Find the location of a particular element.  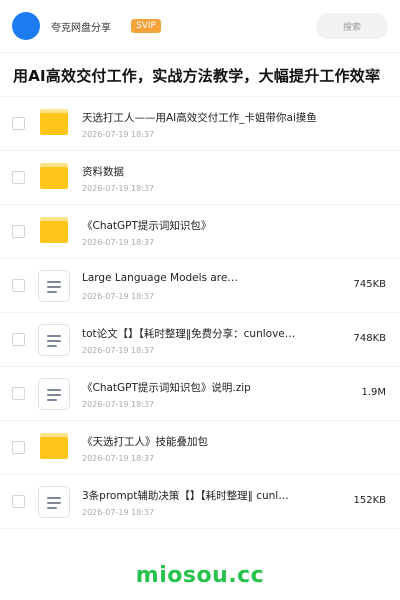

file-name: 天选打工人——用AI高效交付工作_卡姐带你ai摸鱼 is located at coordinates (199, 118).